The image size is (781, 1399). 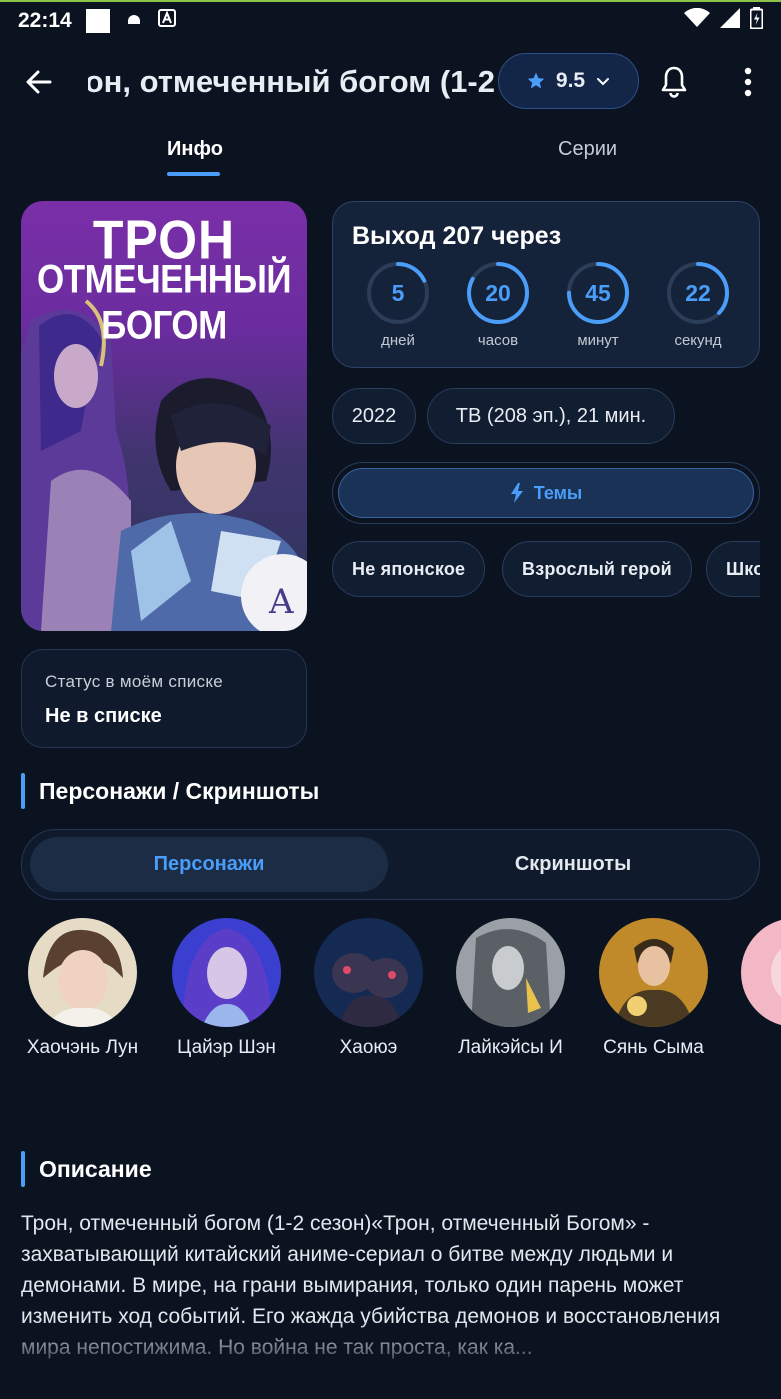 What do you see at coordinates (164, 416) in the screenshot?
I see `anime-poster: A ТРОН ОТМЕЧЕННЫЙ БОГОМ` at bounding box center [164, 416].